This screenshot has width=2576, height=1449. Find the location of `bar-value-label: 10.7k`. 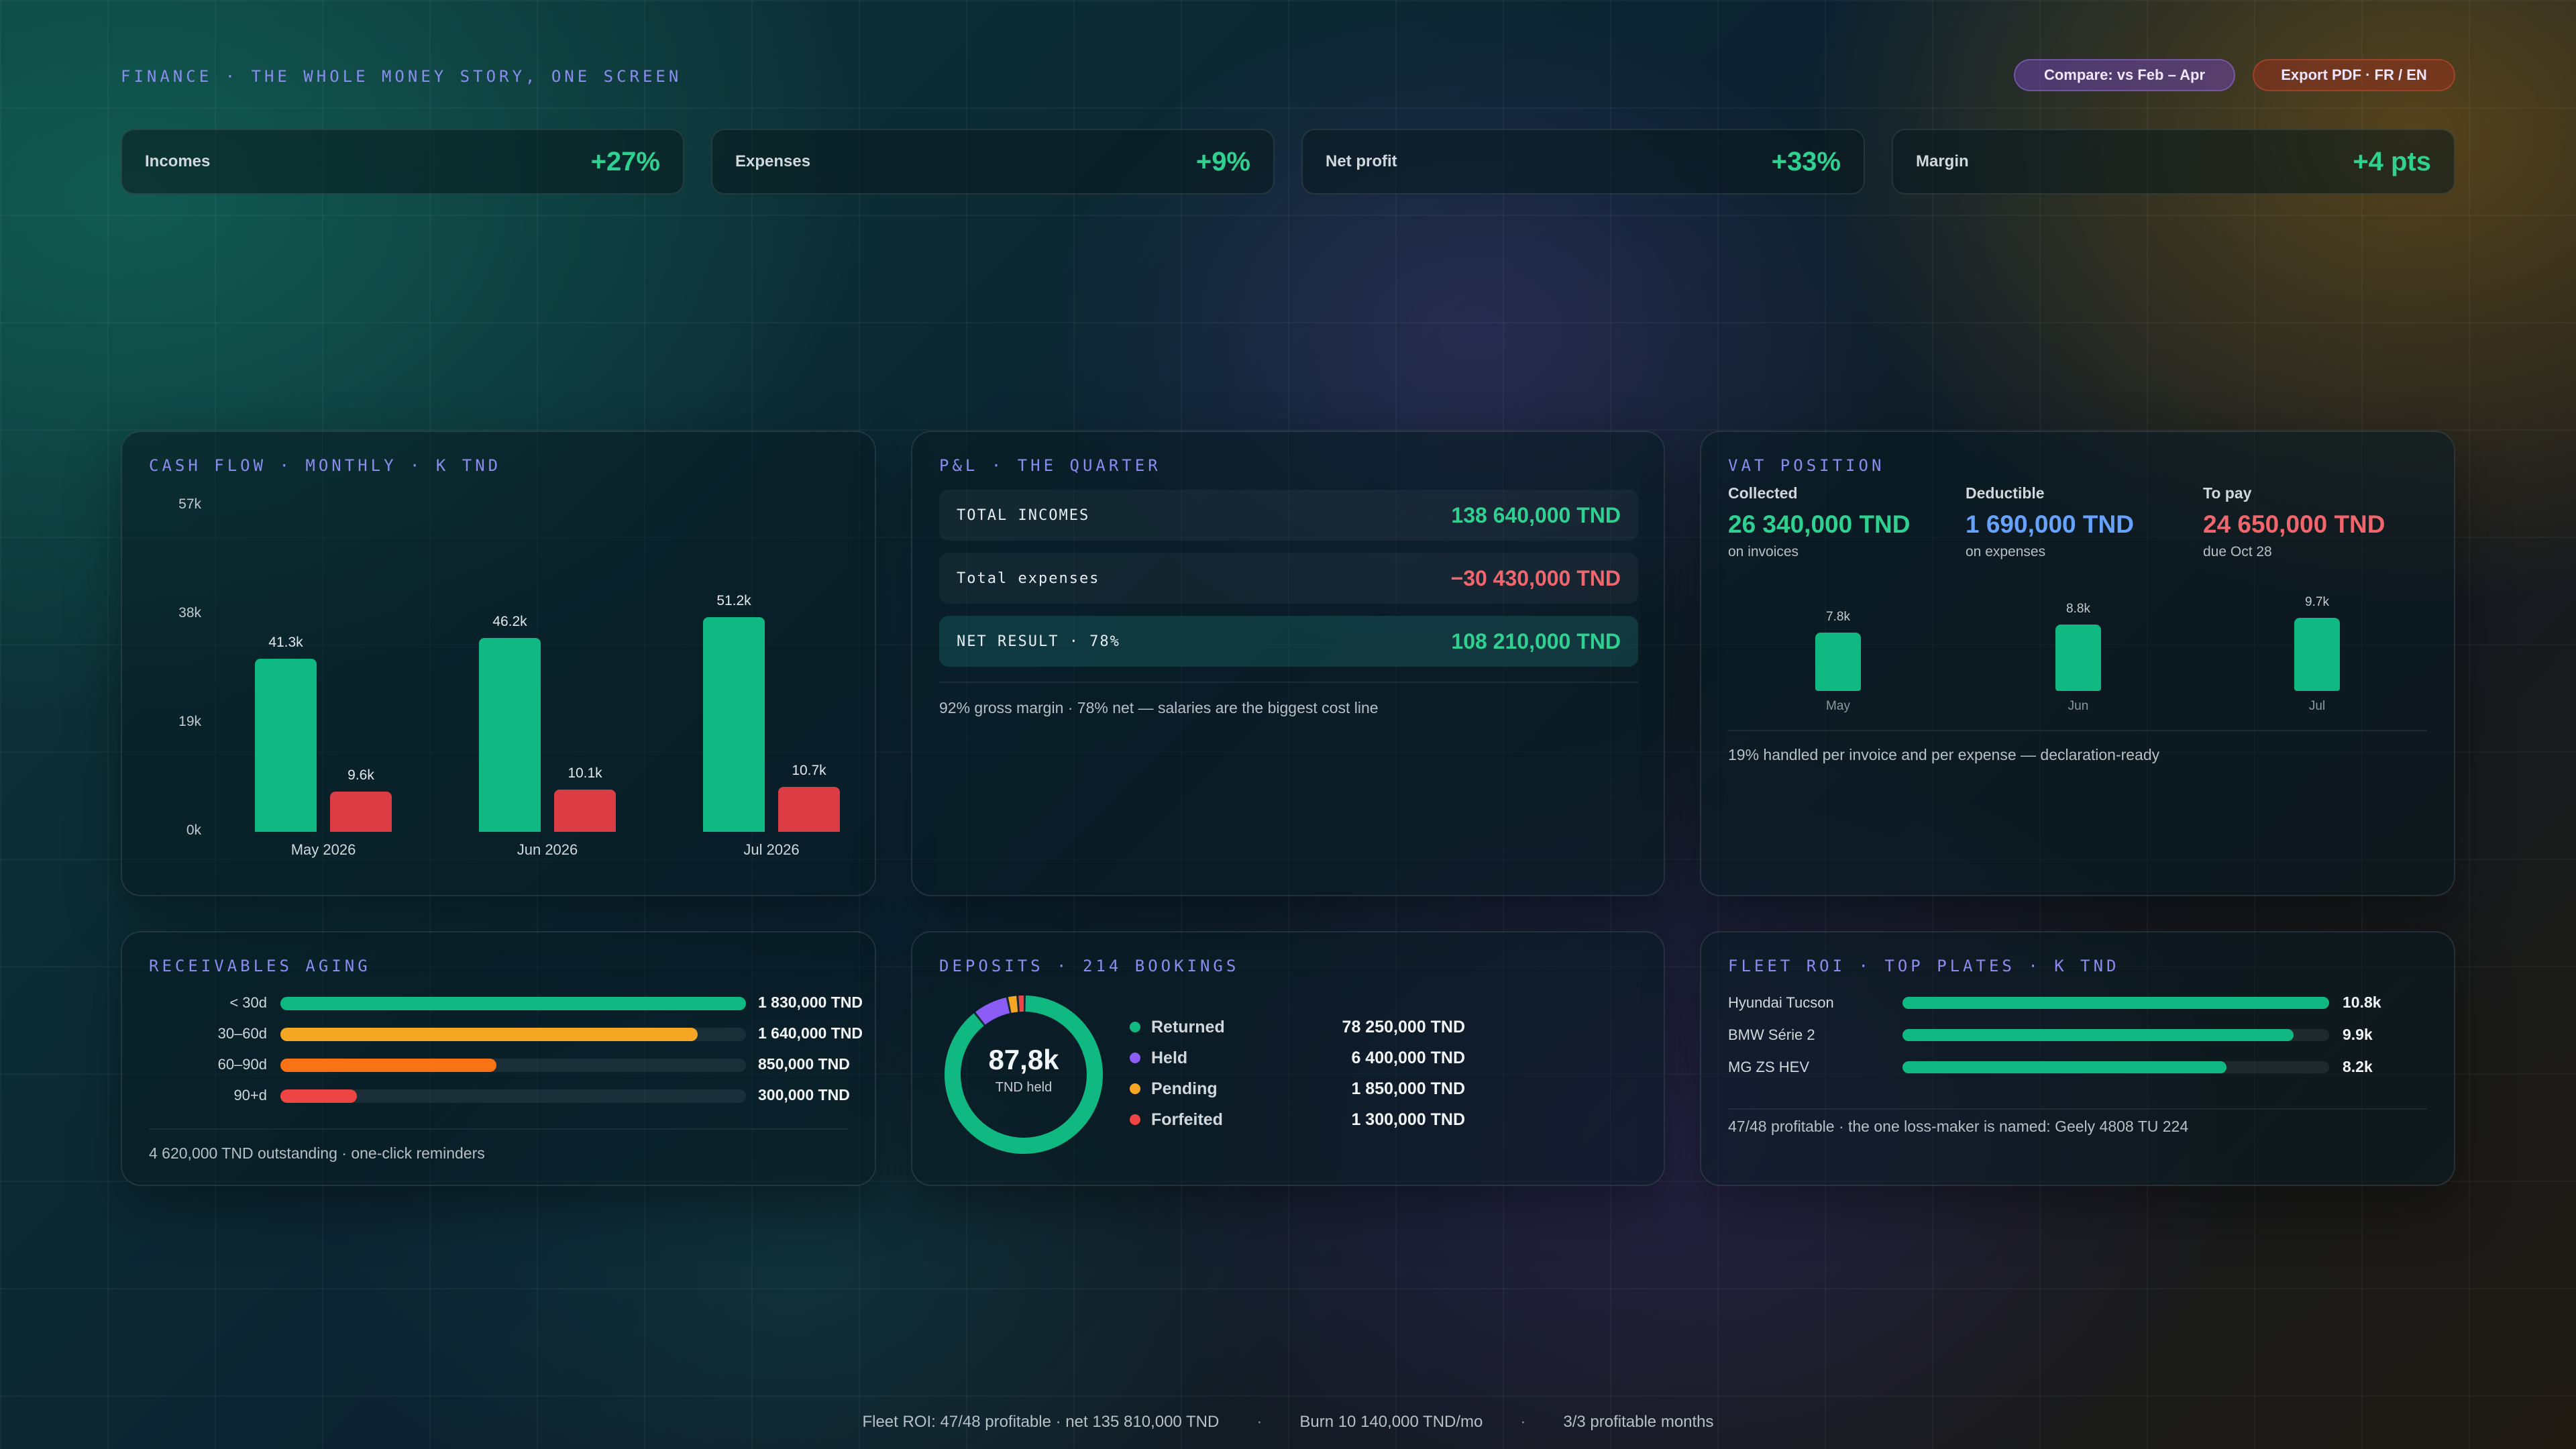

bar-value-label: 10.7k is located at coordinates (809, 771).